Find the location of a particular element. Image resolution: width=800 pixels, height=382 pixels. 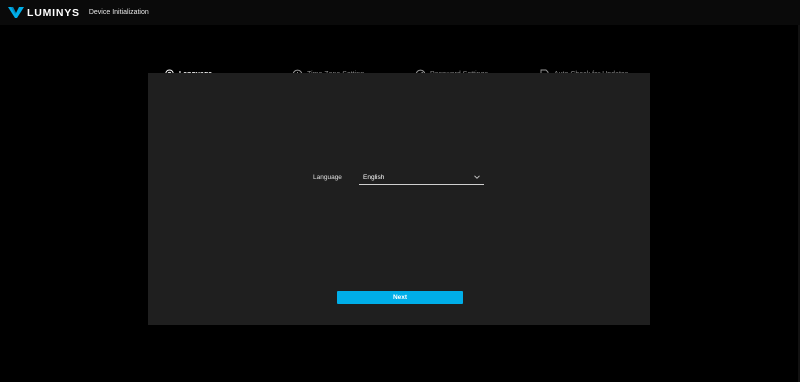

luminys-v-logo-icon is located at coordinates (16, 12).